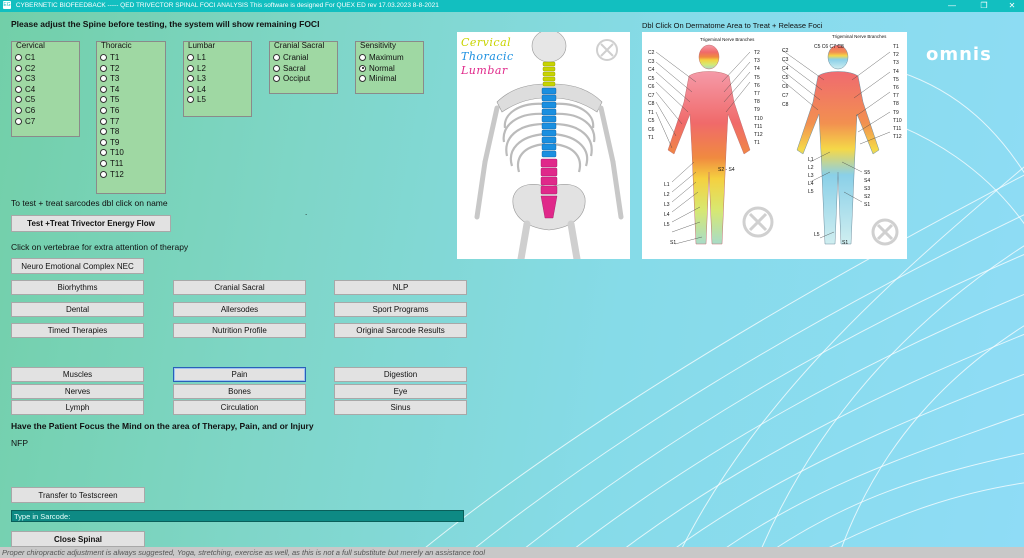 The width and height of the screenshot is (1024, 558). I want to click on radio-c1: C1, so click(47, 58).